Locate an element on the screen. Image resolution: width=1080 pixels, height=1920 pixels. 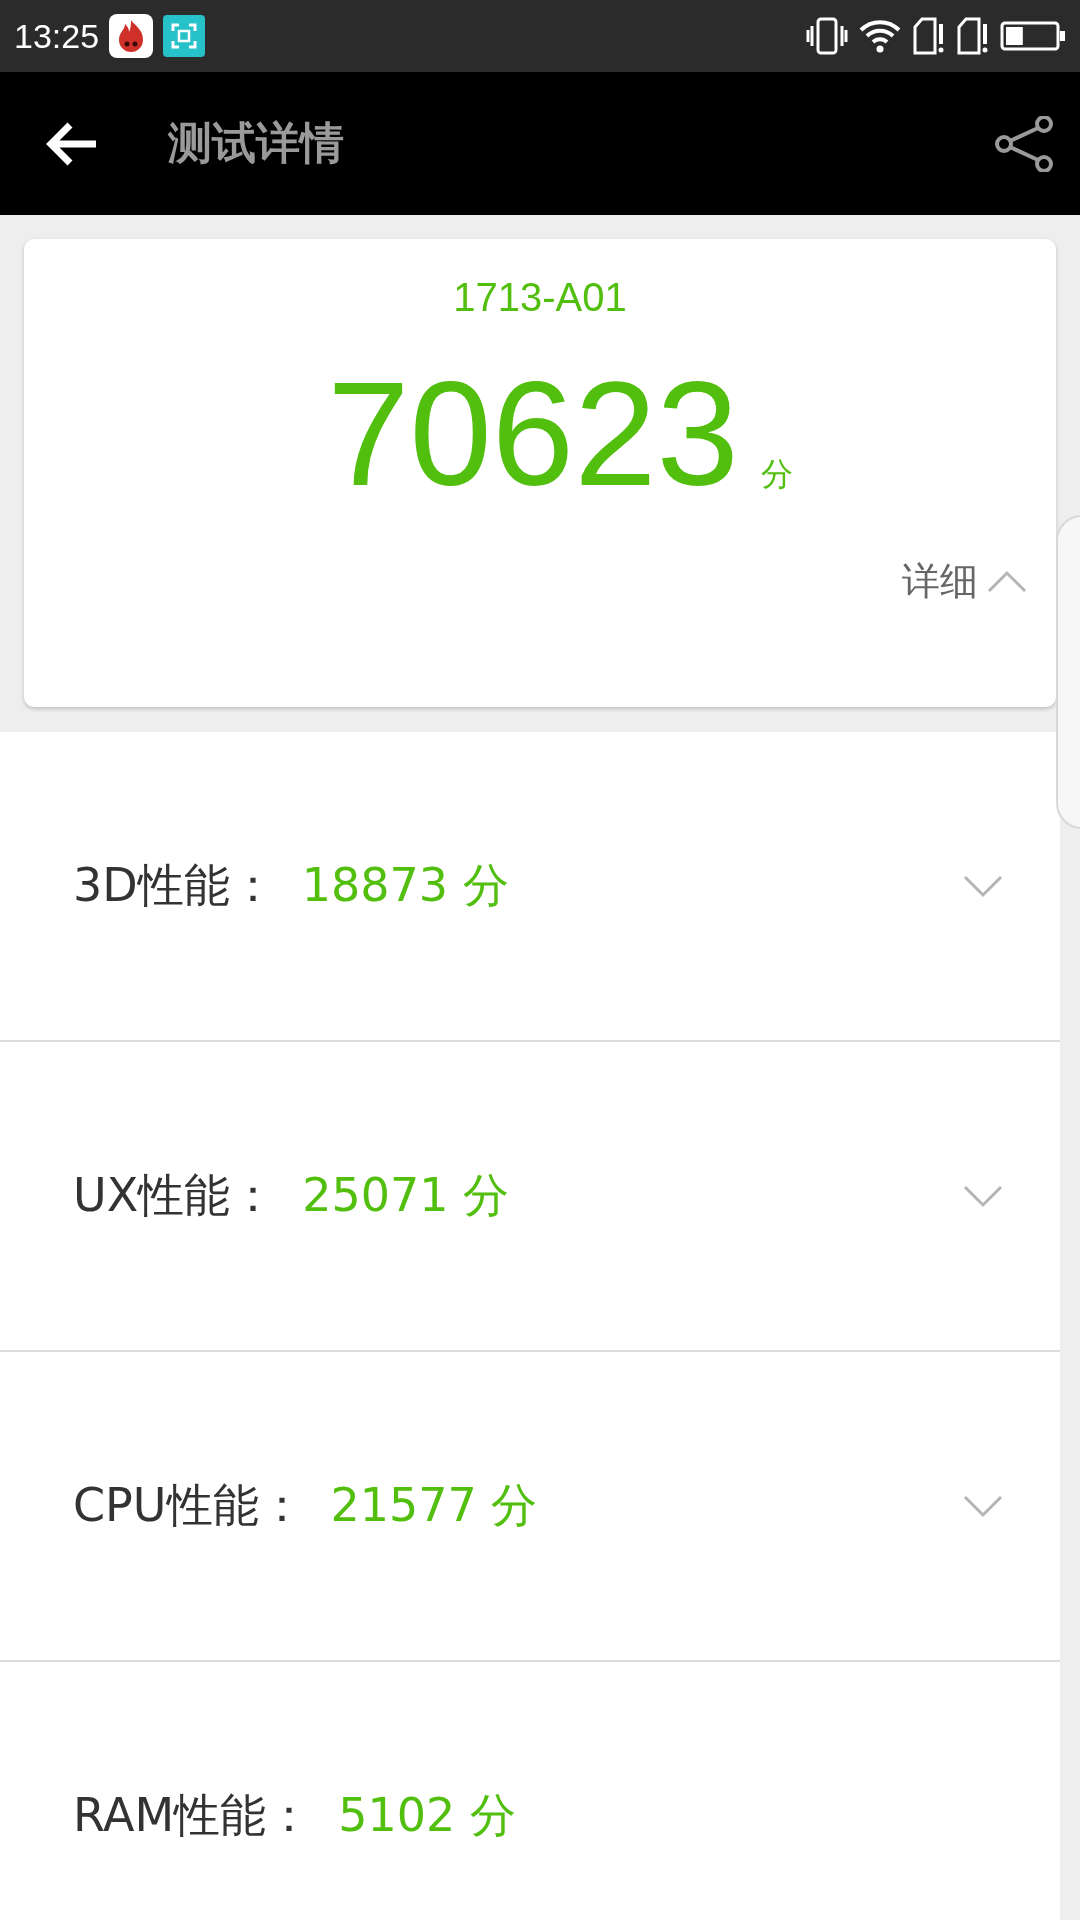
category-score: 21577 分 is located at coordinates (434, 1505).